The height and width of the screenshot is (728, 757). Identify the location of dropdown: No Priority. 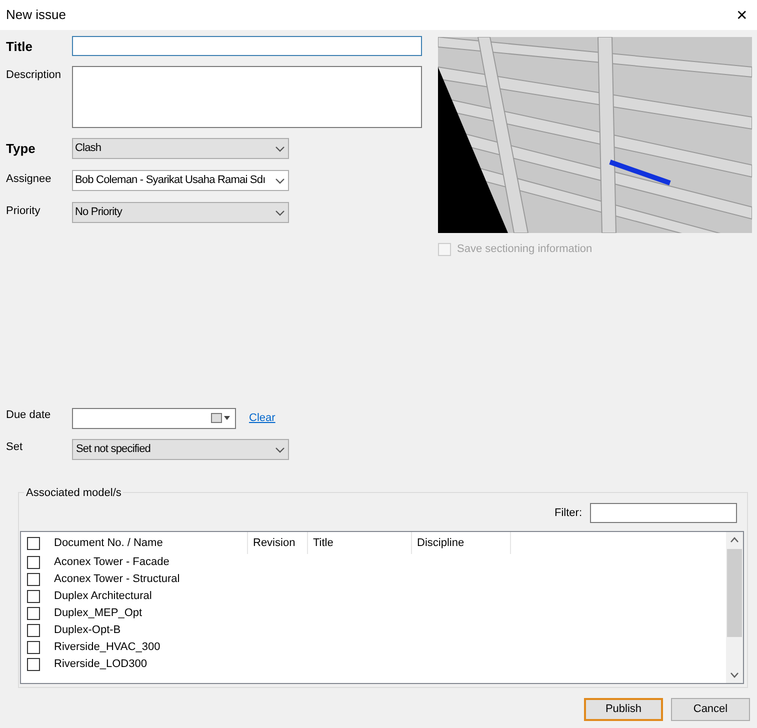
(180, 212).